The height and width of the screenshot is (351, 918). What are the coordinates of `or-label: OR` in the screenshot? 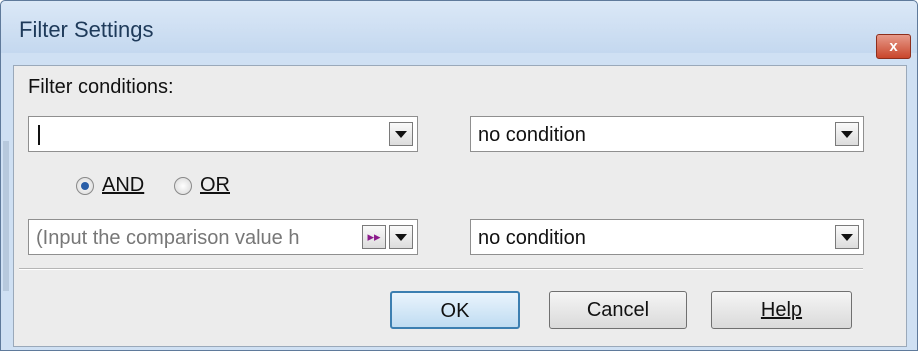 It's located at (215, 185).